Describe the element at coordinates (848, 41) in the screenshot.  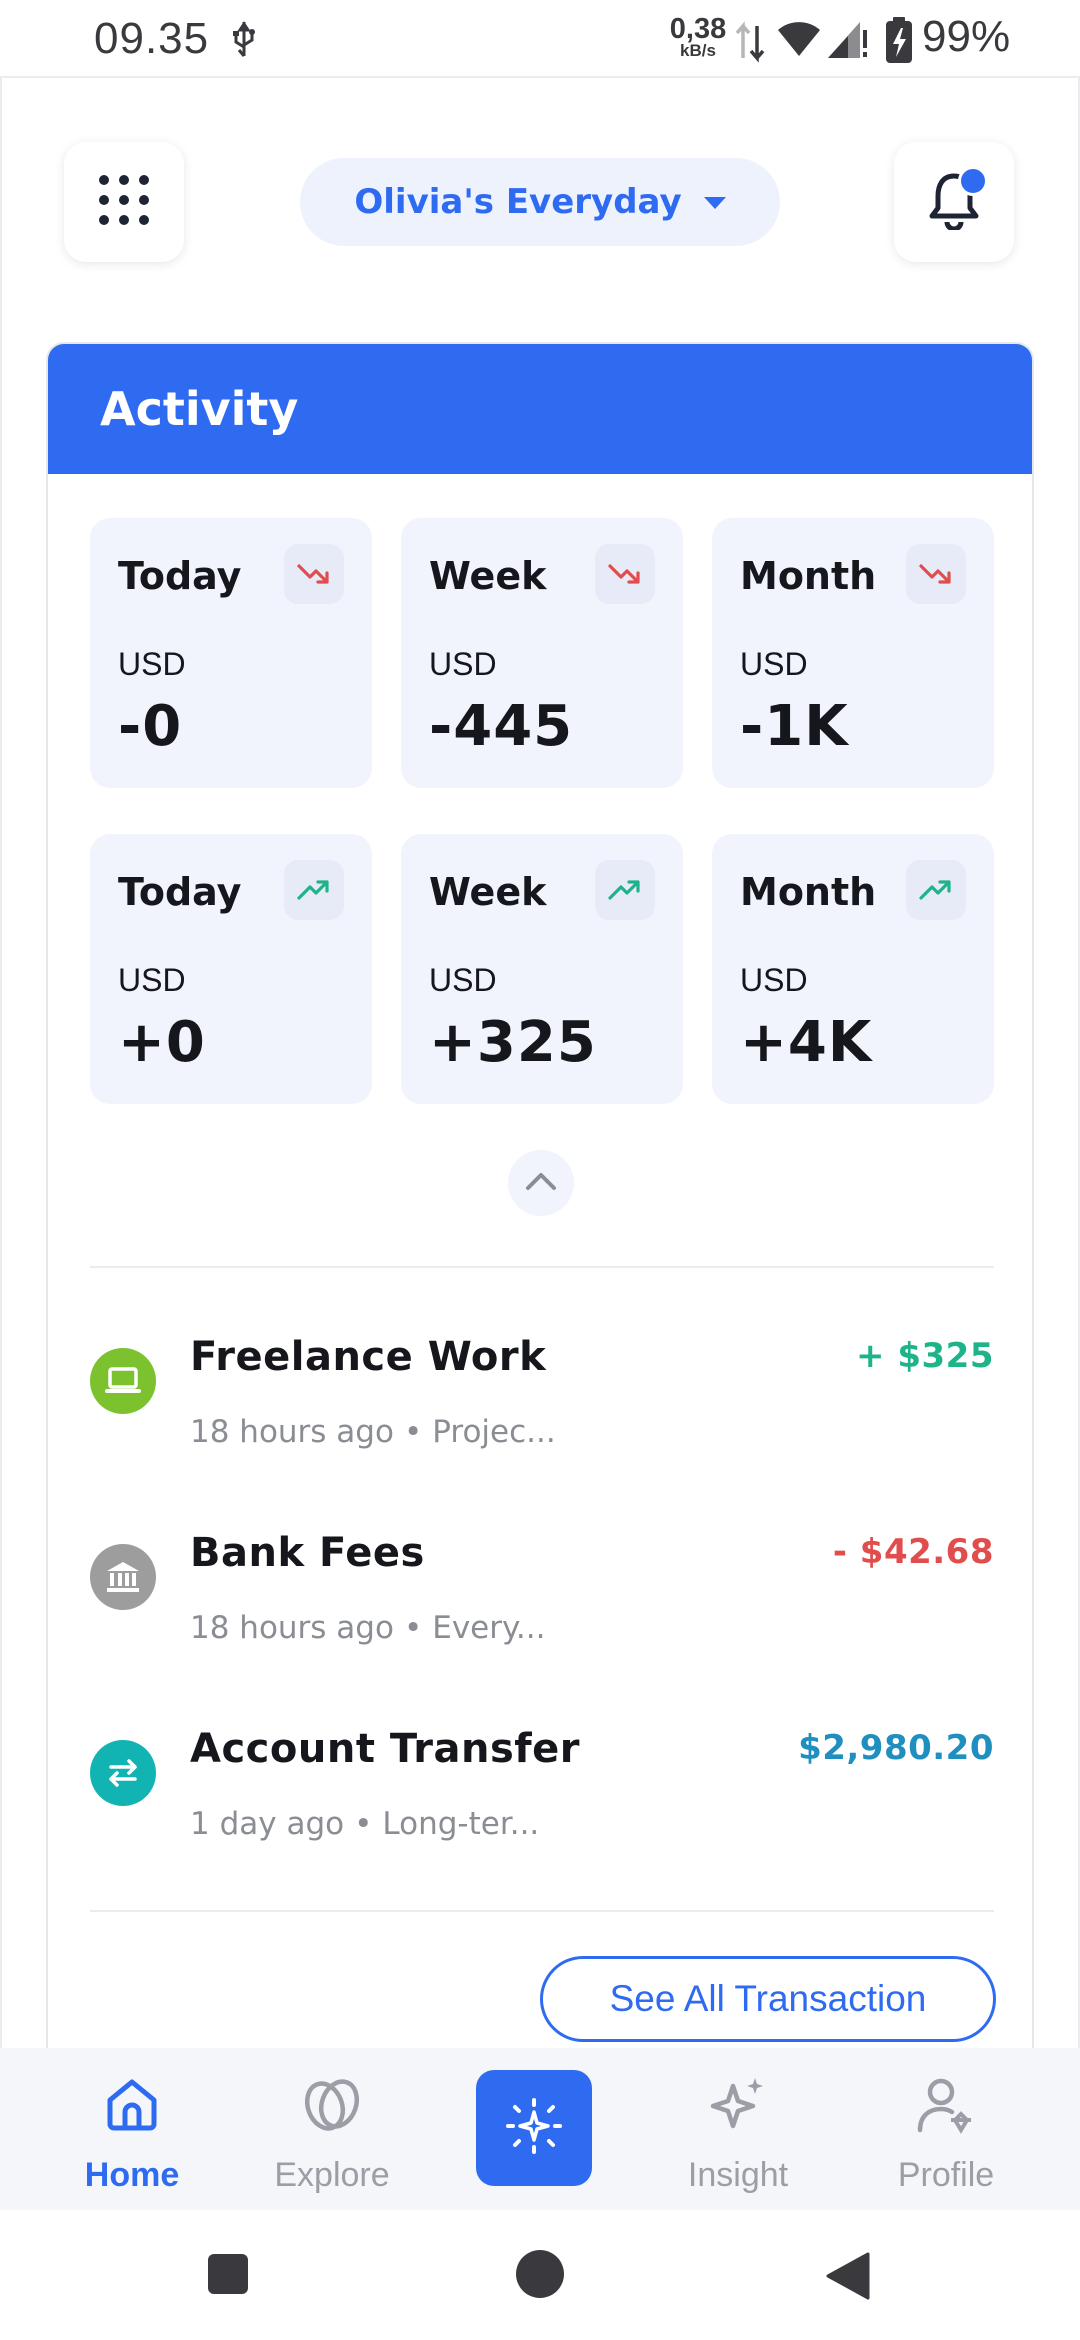
I see `signal-icon` at that location.